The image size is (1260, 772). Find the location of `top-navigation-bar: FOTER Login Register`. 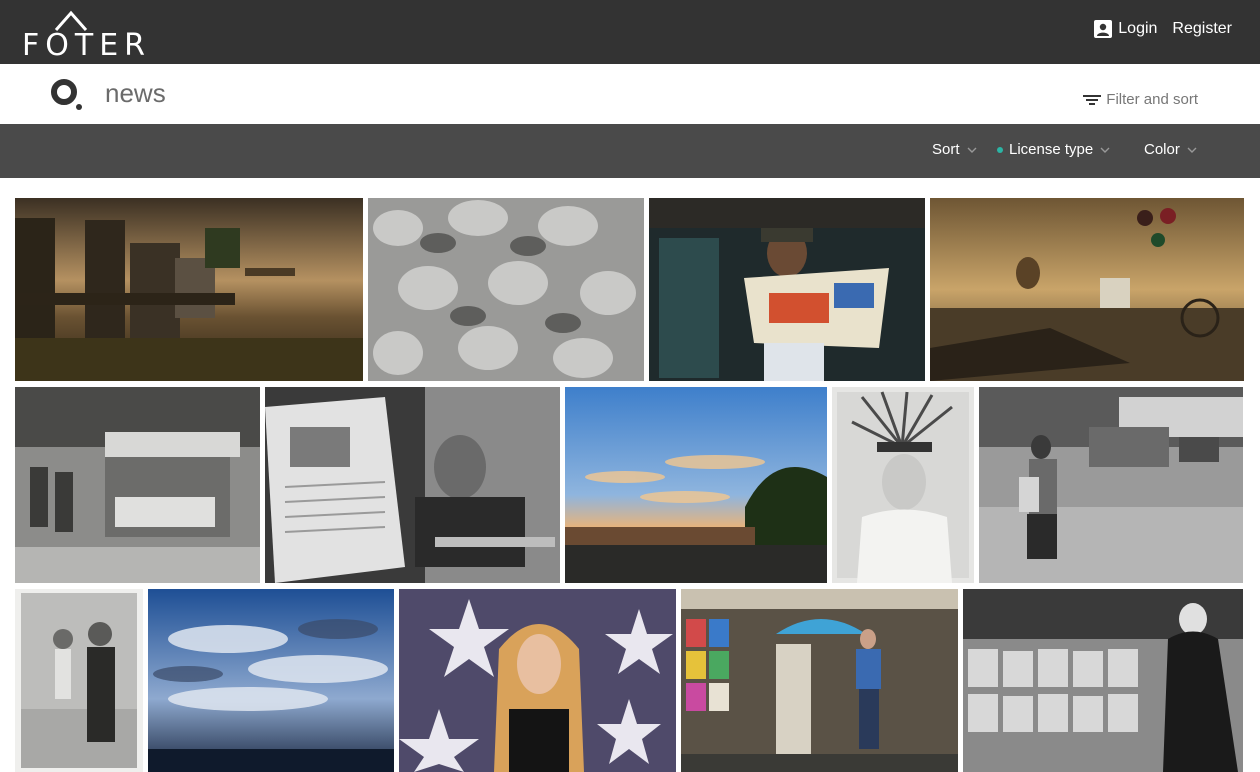

top-navigation-bar: FOTER Login Register is located at coordinates (630, 32).